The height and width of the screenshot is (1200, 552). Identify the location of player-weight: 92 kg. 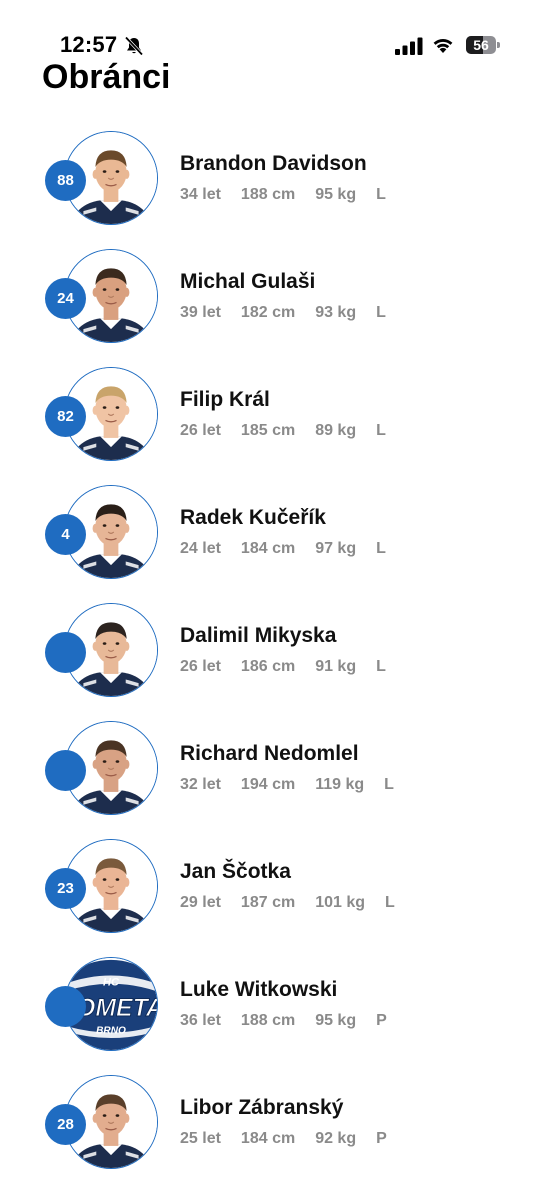
(336, 1138).